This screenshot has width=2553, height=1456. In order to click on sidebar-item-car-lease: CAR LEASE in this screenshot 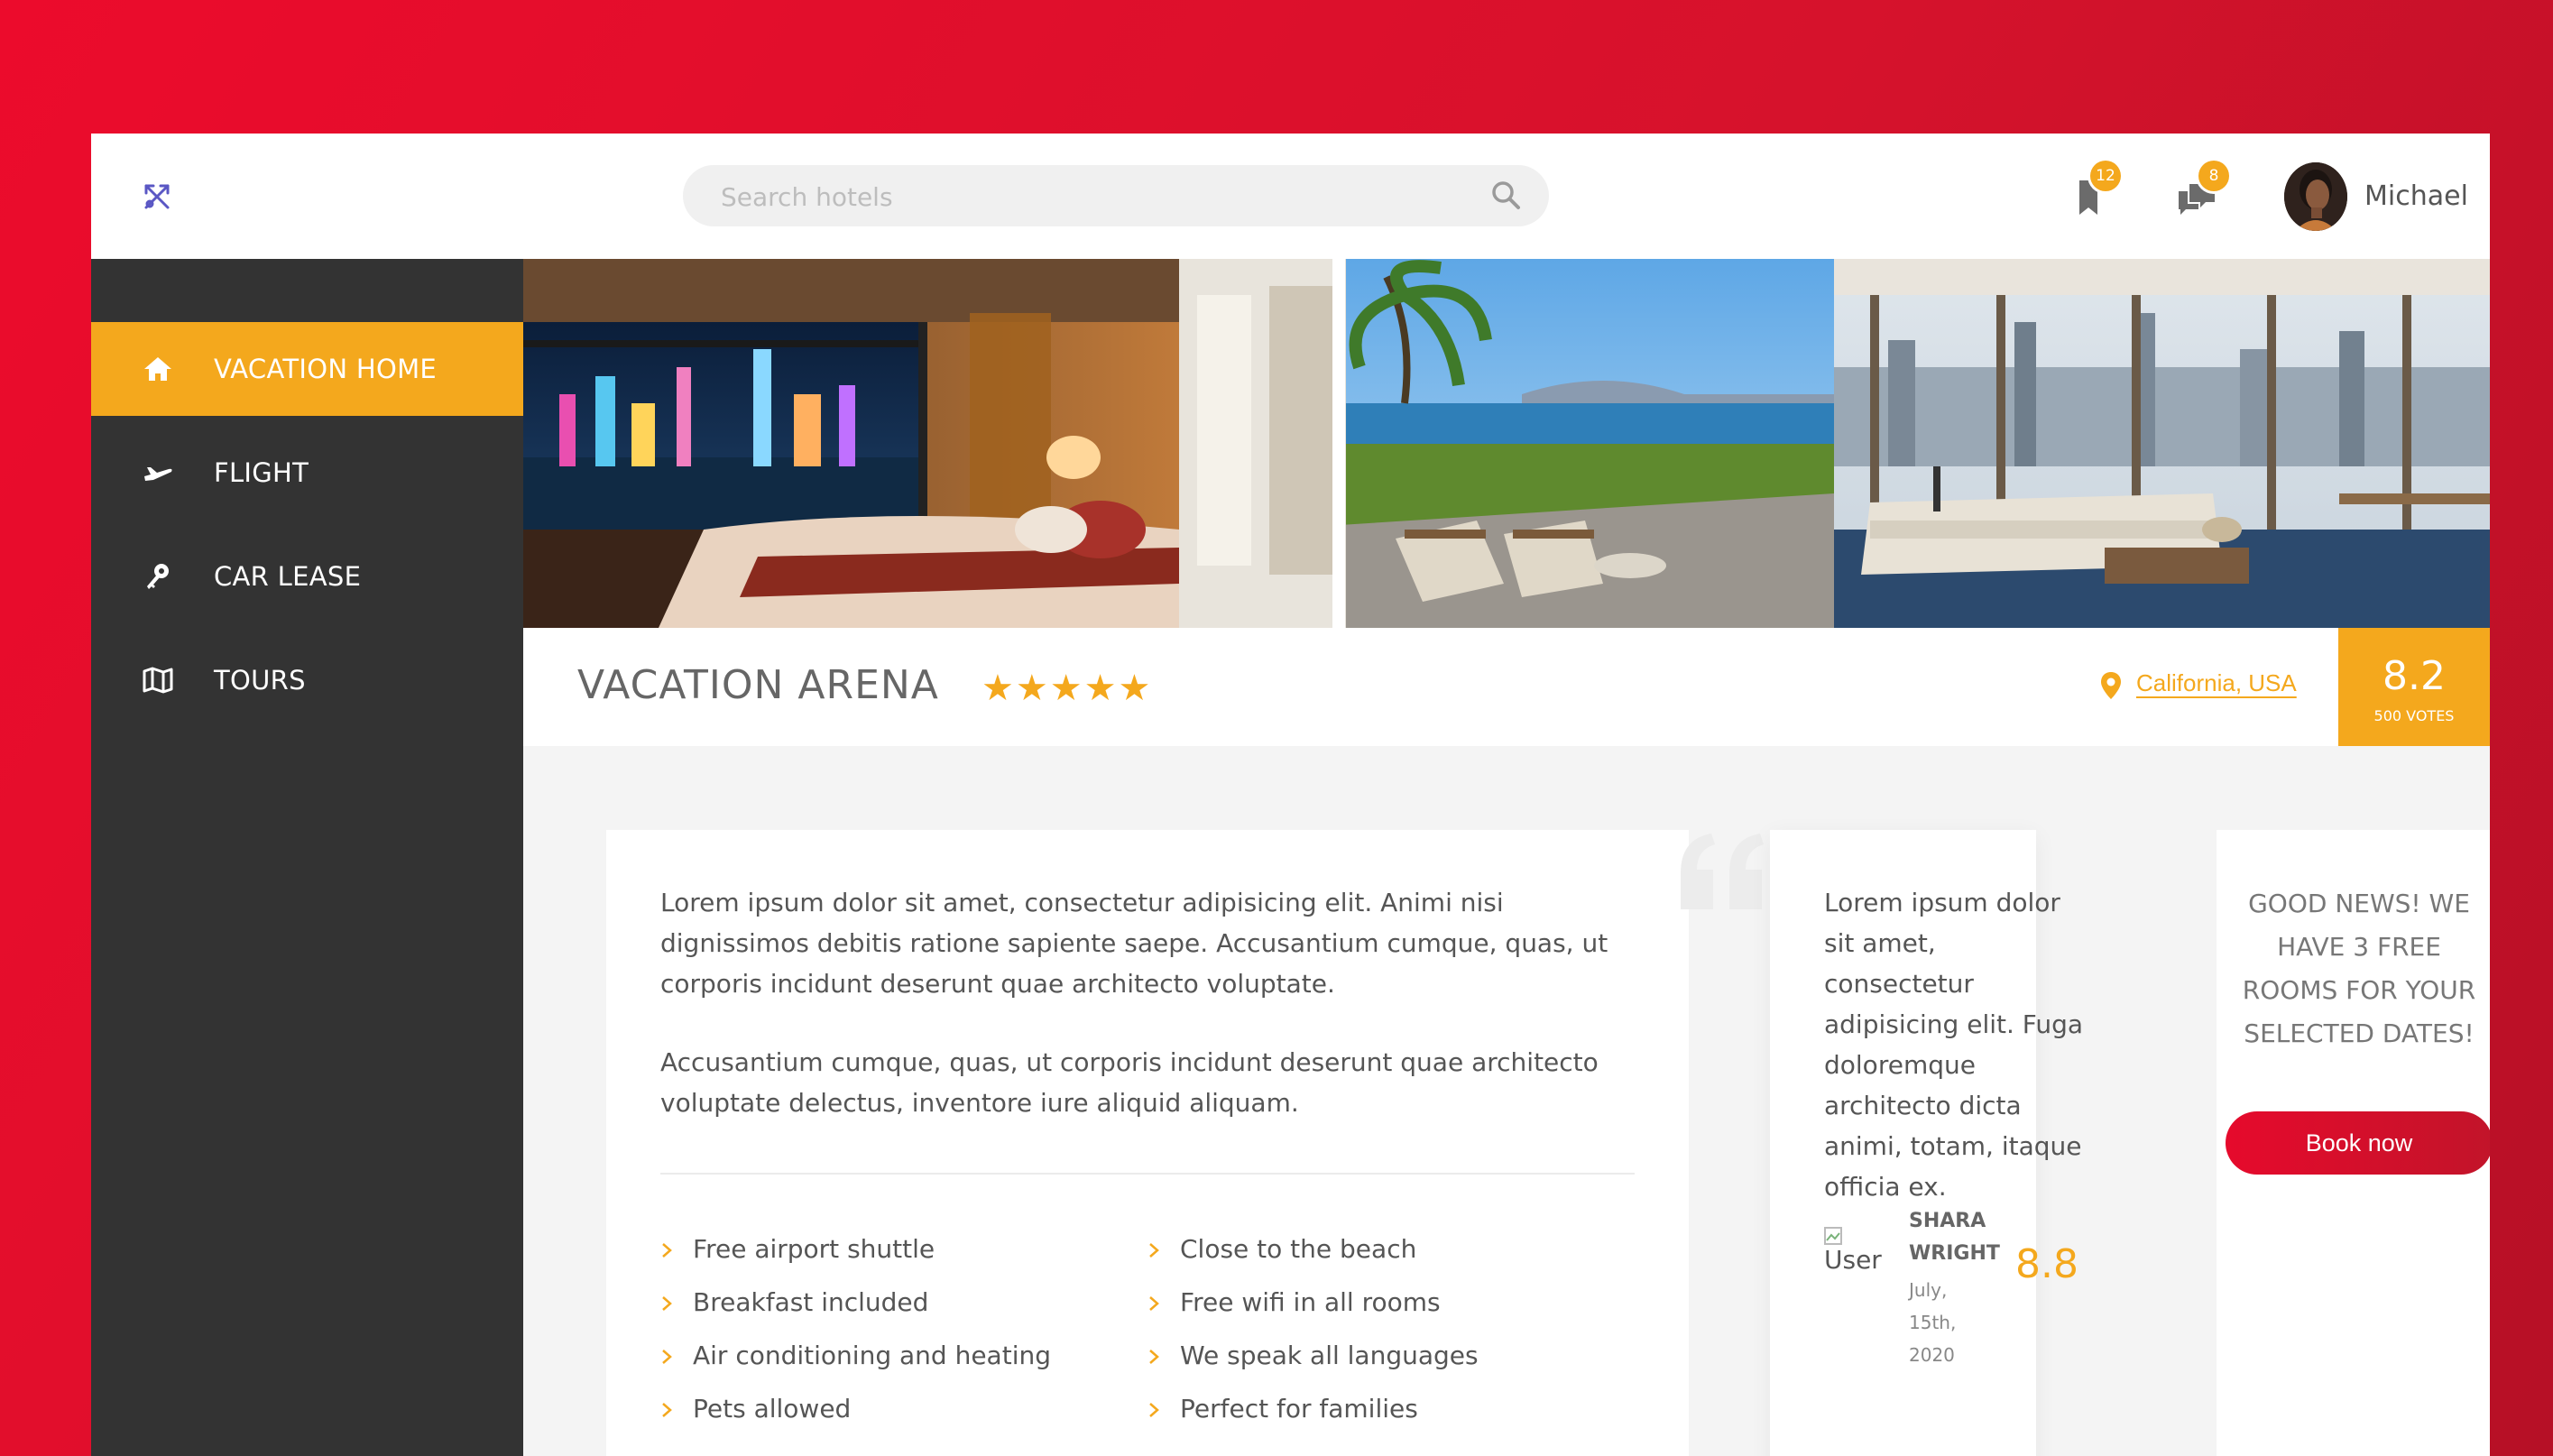, I will do `click(307, 576)`.